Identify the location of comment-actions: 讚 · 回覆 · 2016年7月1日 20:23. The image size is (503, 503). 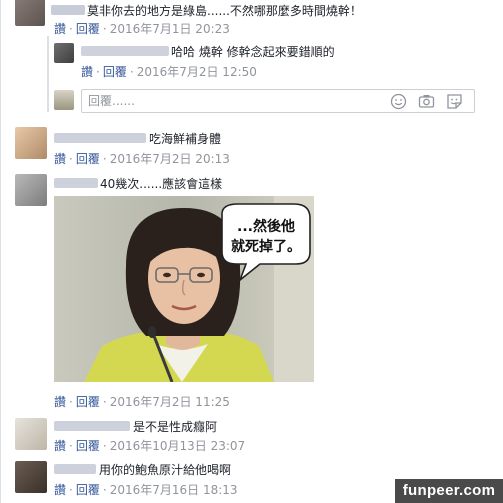
(142, 29).